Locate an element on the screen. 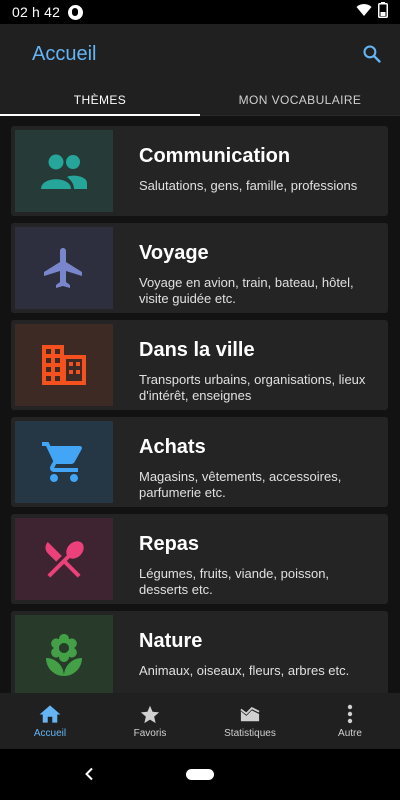 This screenshot has height=800, width=400. cart-icon is located at coordinates (62, 462).